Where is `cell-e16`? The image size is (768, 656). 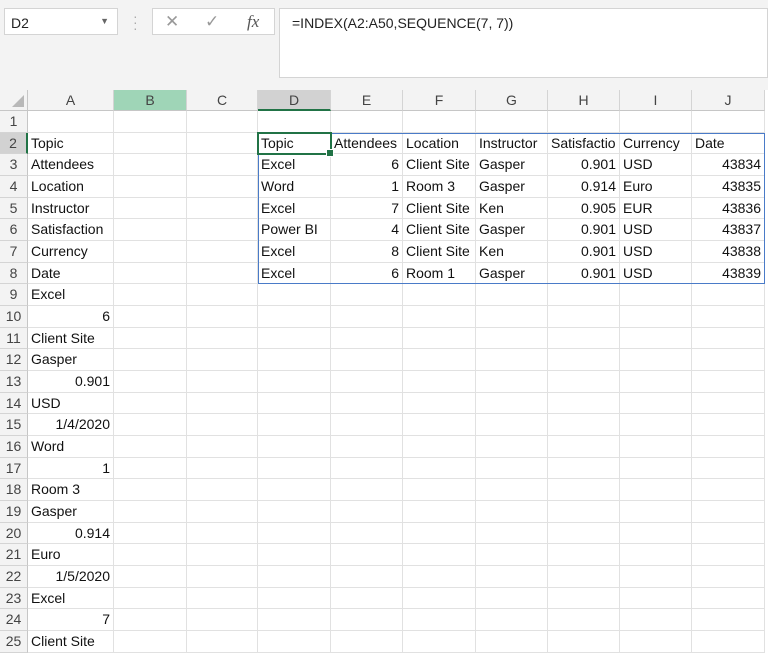
cell-e16 is located at coordinates (367, 447).